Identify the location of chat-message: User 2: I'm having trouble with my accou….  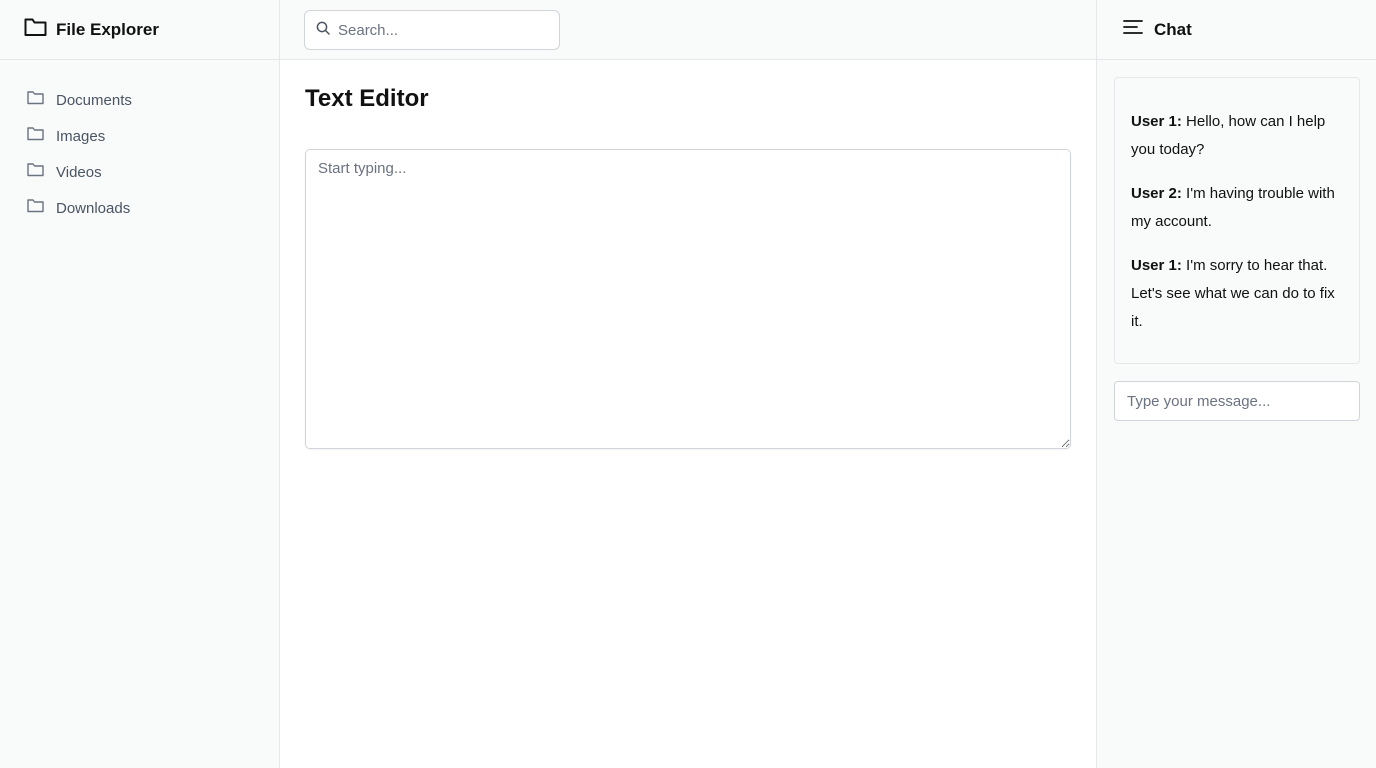
(1237, 208).